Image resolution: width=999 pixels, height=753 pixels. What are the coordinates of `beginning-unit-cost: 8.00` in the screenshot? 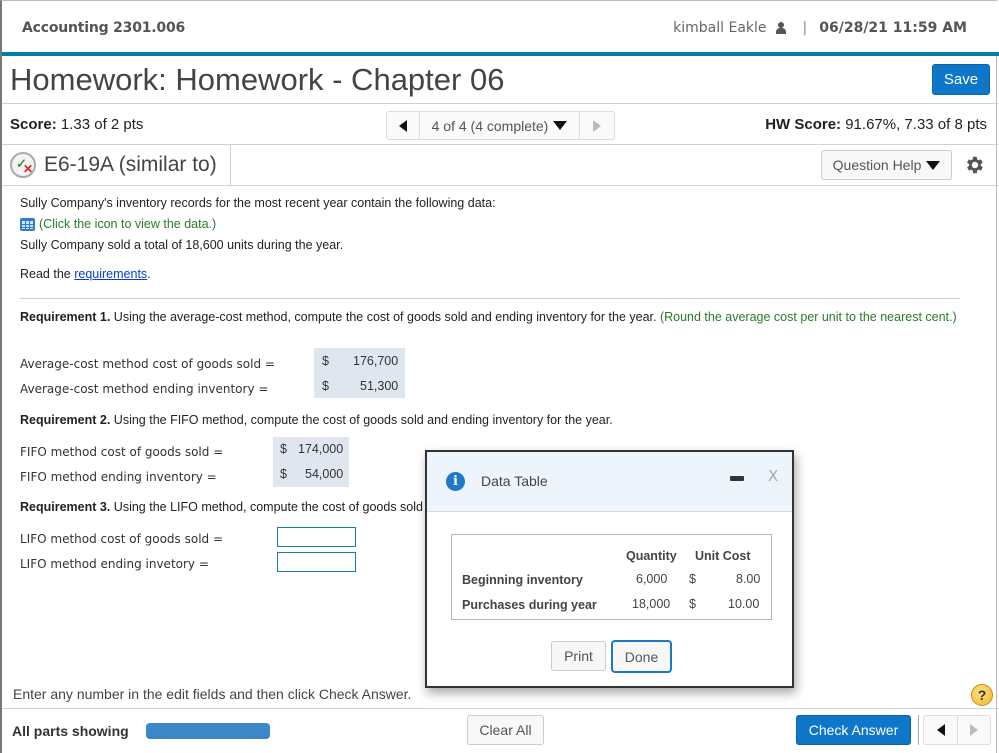 It's located at (748, 579).